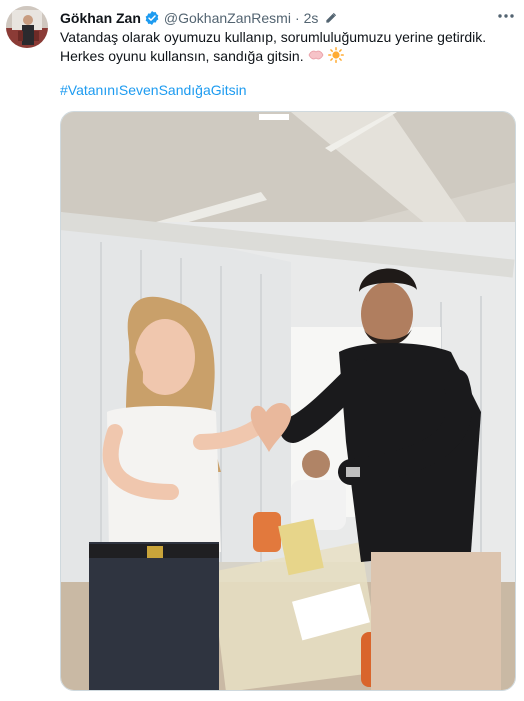 The height and width of the screenshot is (701, 524). I want to click on handshake-hands-emoji, so click(316, 57).